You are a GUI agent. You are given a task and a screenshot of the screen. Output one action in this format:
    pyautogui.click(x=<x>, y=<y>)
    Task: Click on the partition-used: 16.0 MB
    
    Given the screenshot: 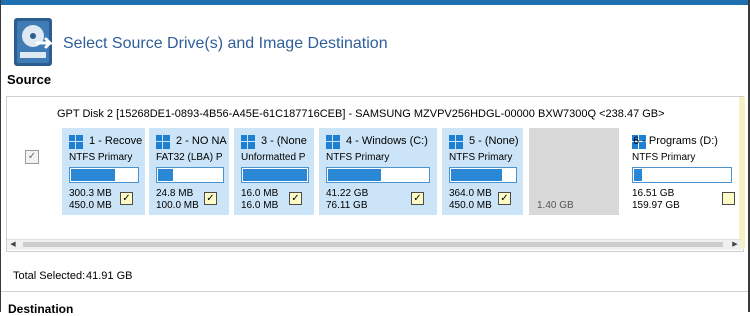 What is the action you would take?
    pyautogui.click(x=260, y=193)
    